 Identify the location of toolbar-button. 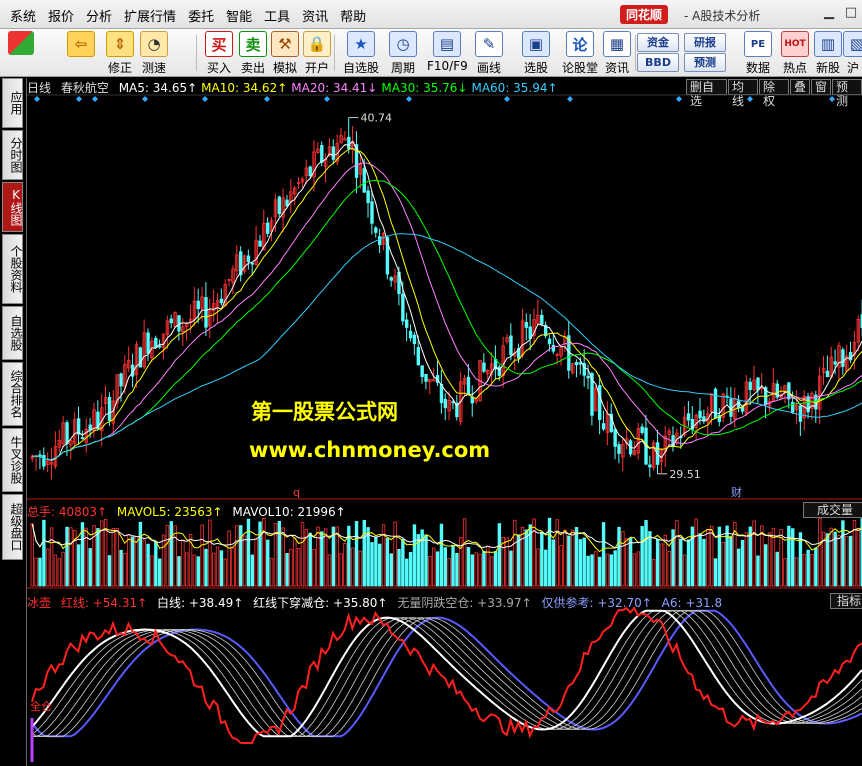
(21, 52).